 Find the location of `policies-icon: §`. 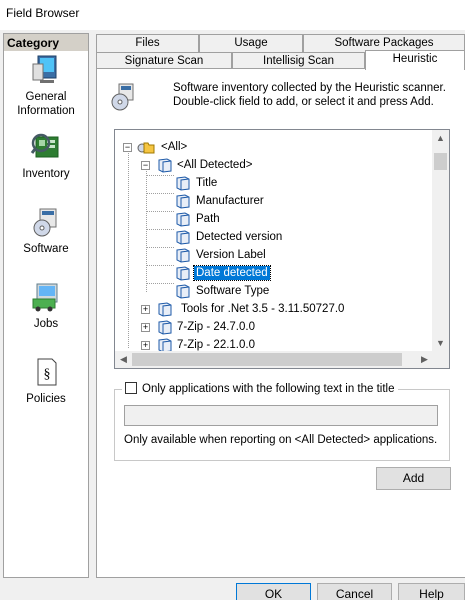

policies-icon: § is located at coordinates (46, 372).